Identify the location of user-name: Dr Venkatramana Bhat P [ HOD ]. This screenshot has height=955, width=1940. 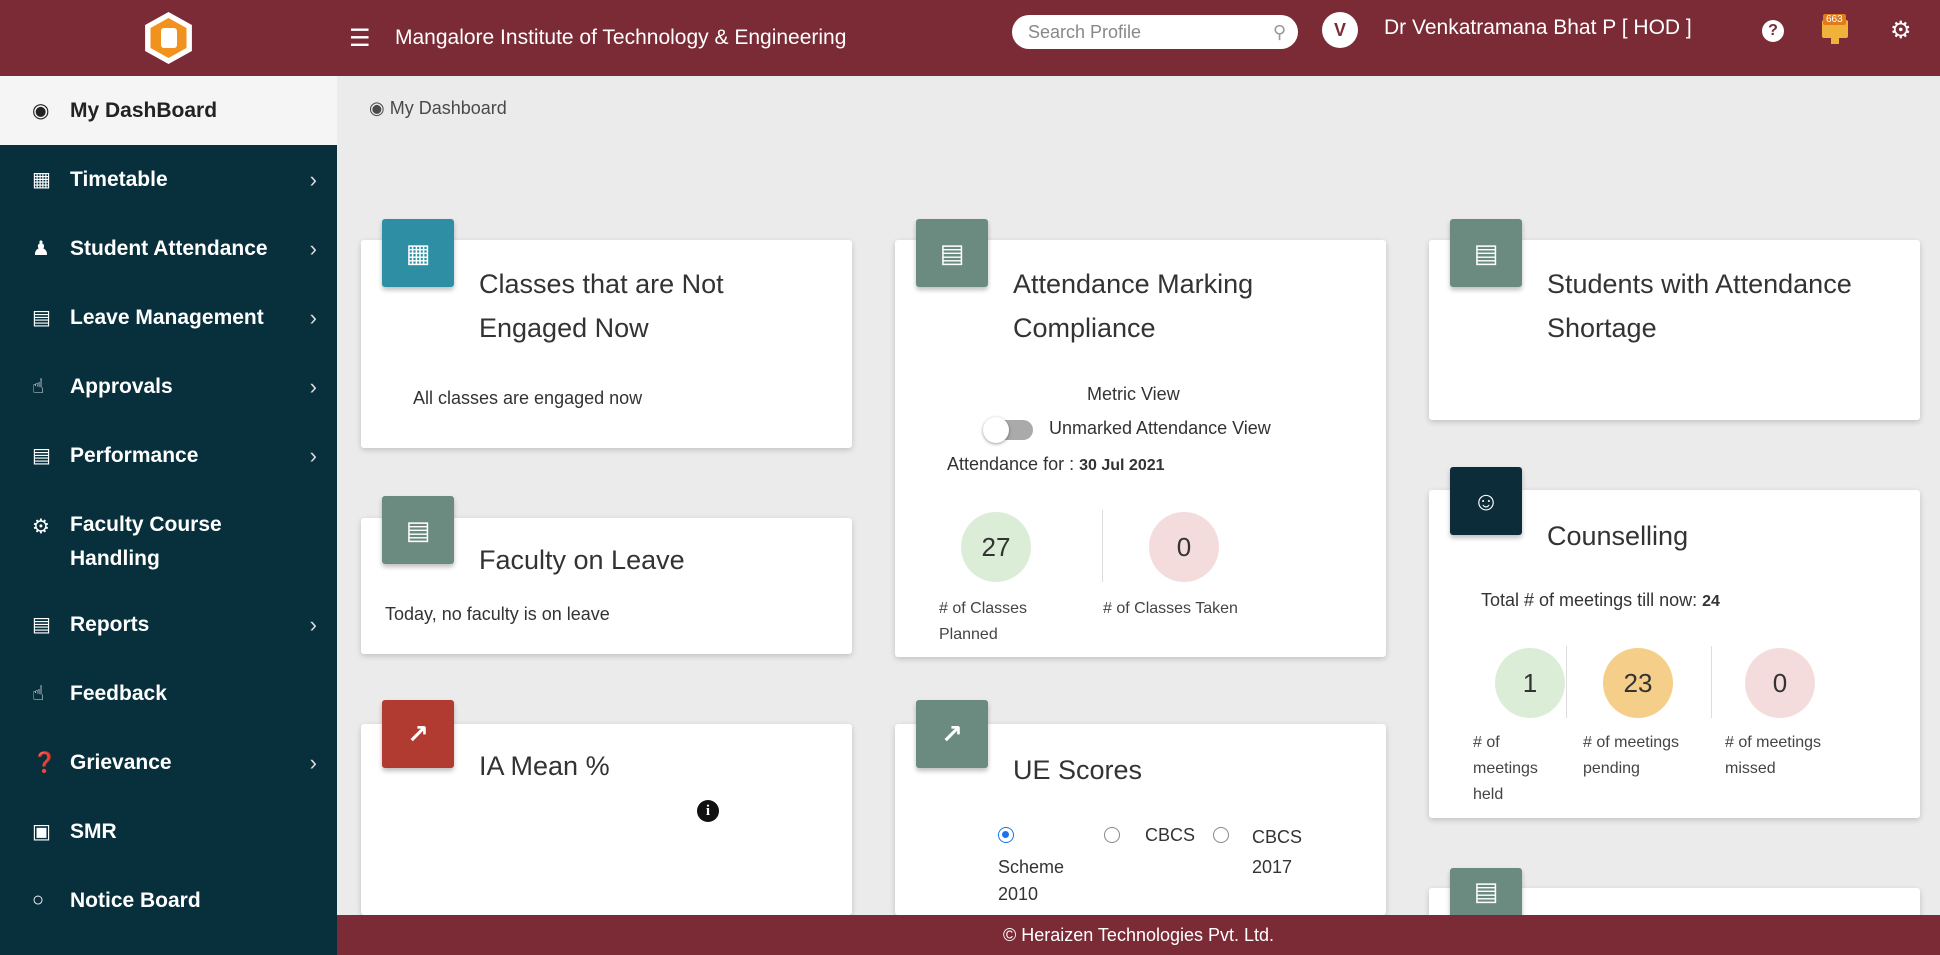
(1538, 28).